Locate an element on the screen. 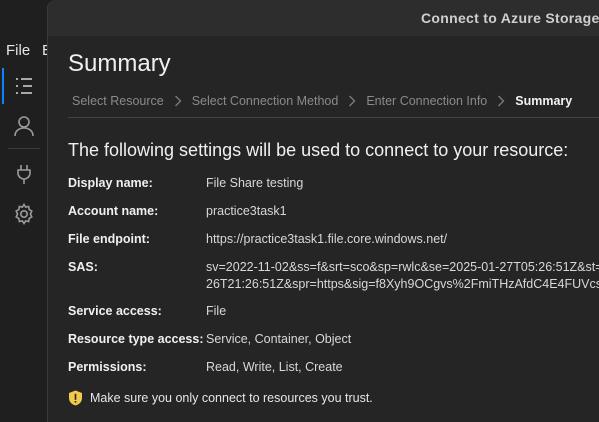 The width and height of the screenshot is (599, 422). activity-settings is located at coordinates (24, 214).